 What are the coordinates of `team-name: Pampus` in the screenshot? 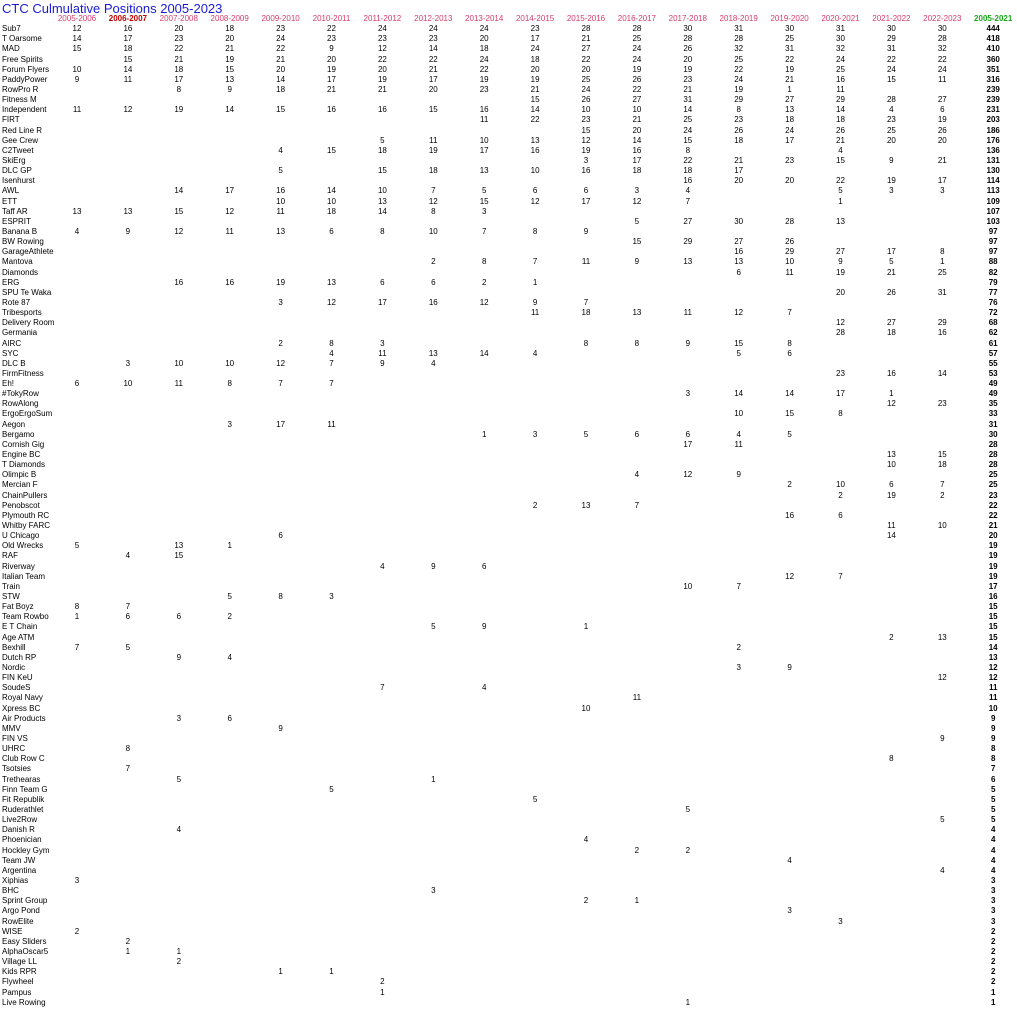 It's located at (17, 992).